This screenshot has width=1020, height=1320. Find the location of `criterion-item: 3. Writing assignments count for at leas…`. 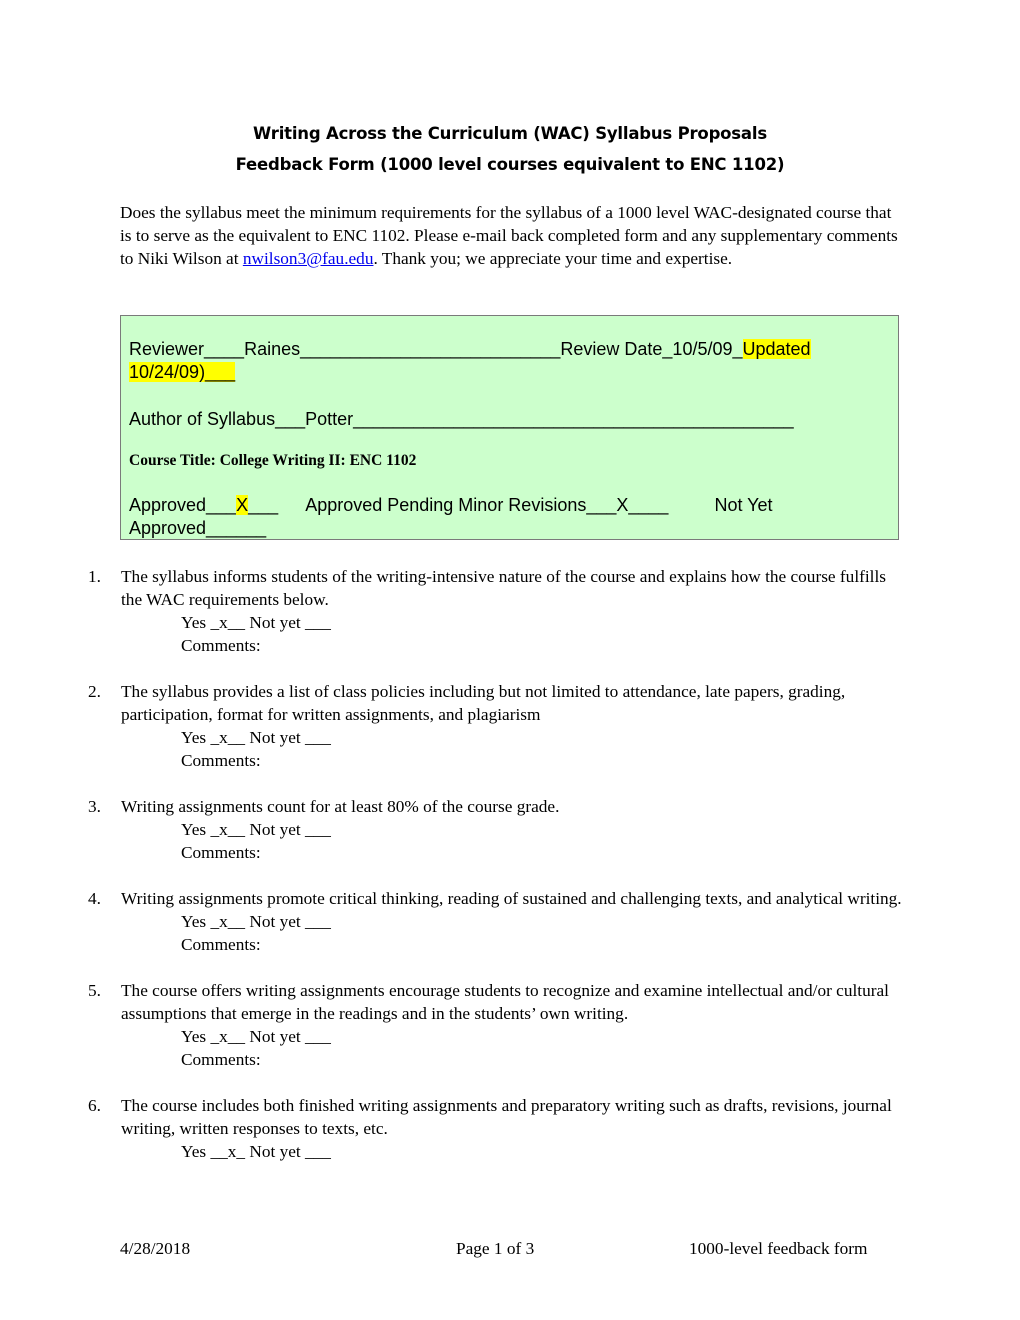

criterion-item: 3. Writing assignments count for at leas… is located at coordinates (498, 829).